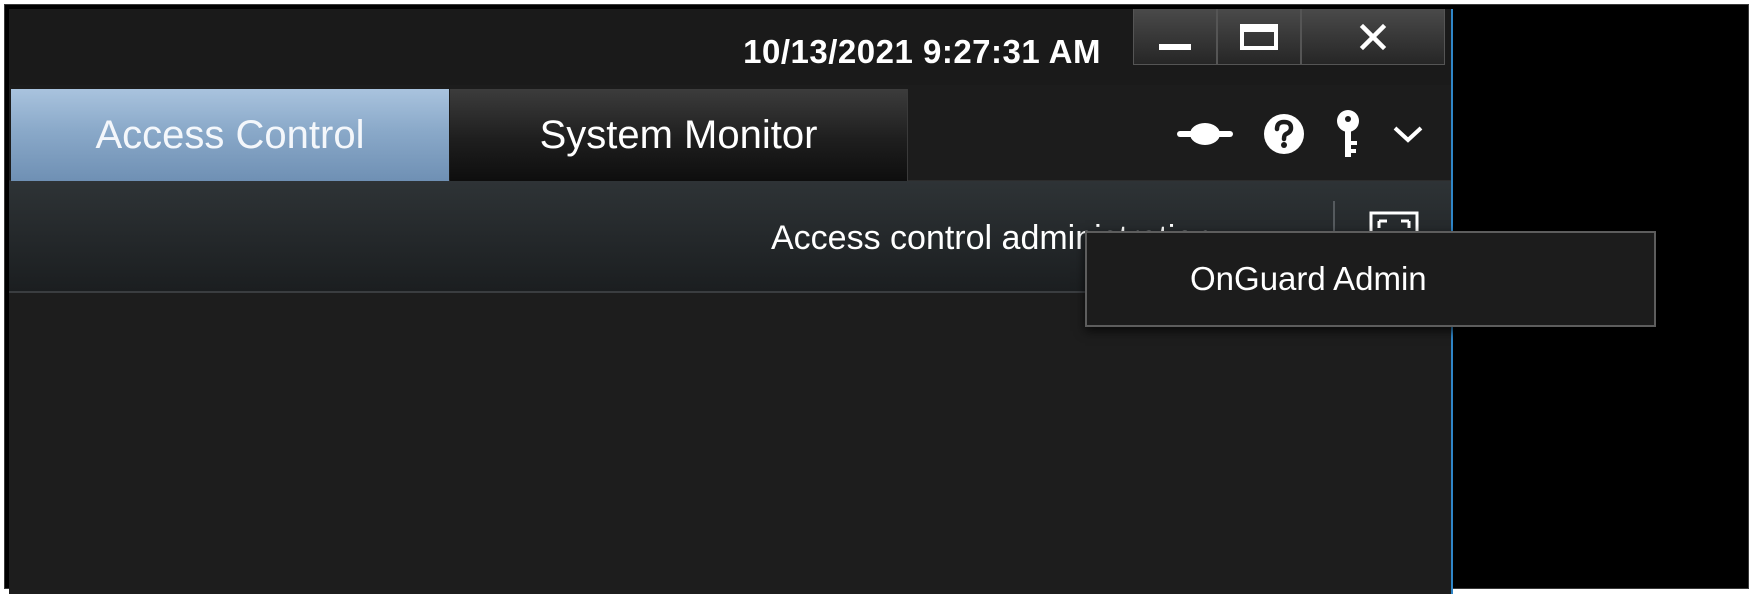 The image size is (1753, 594). Describe the element at coordinates (730, 47) in the screenshot. I see `title-bar: 10/13/2021 9:27:31 AM` at that location.